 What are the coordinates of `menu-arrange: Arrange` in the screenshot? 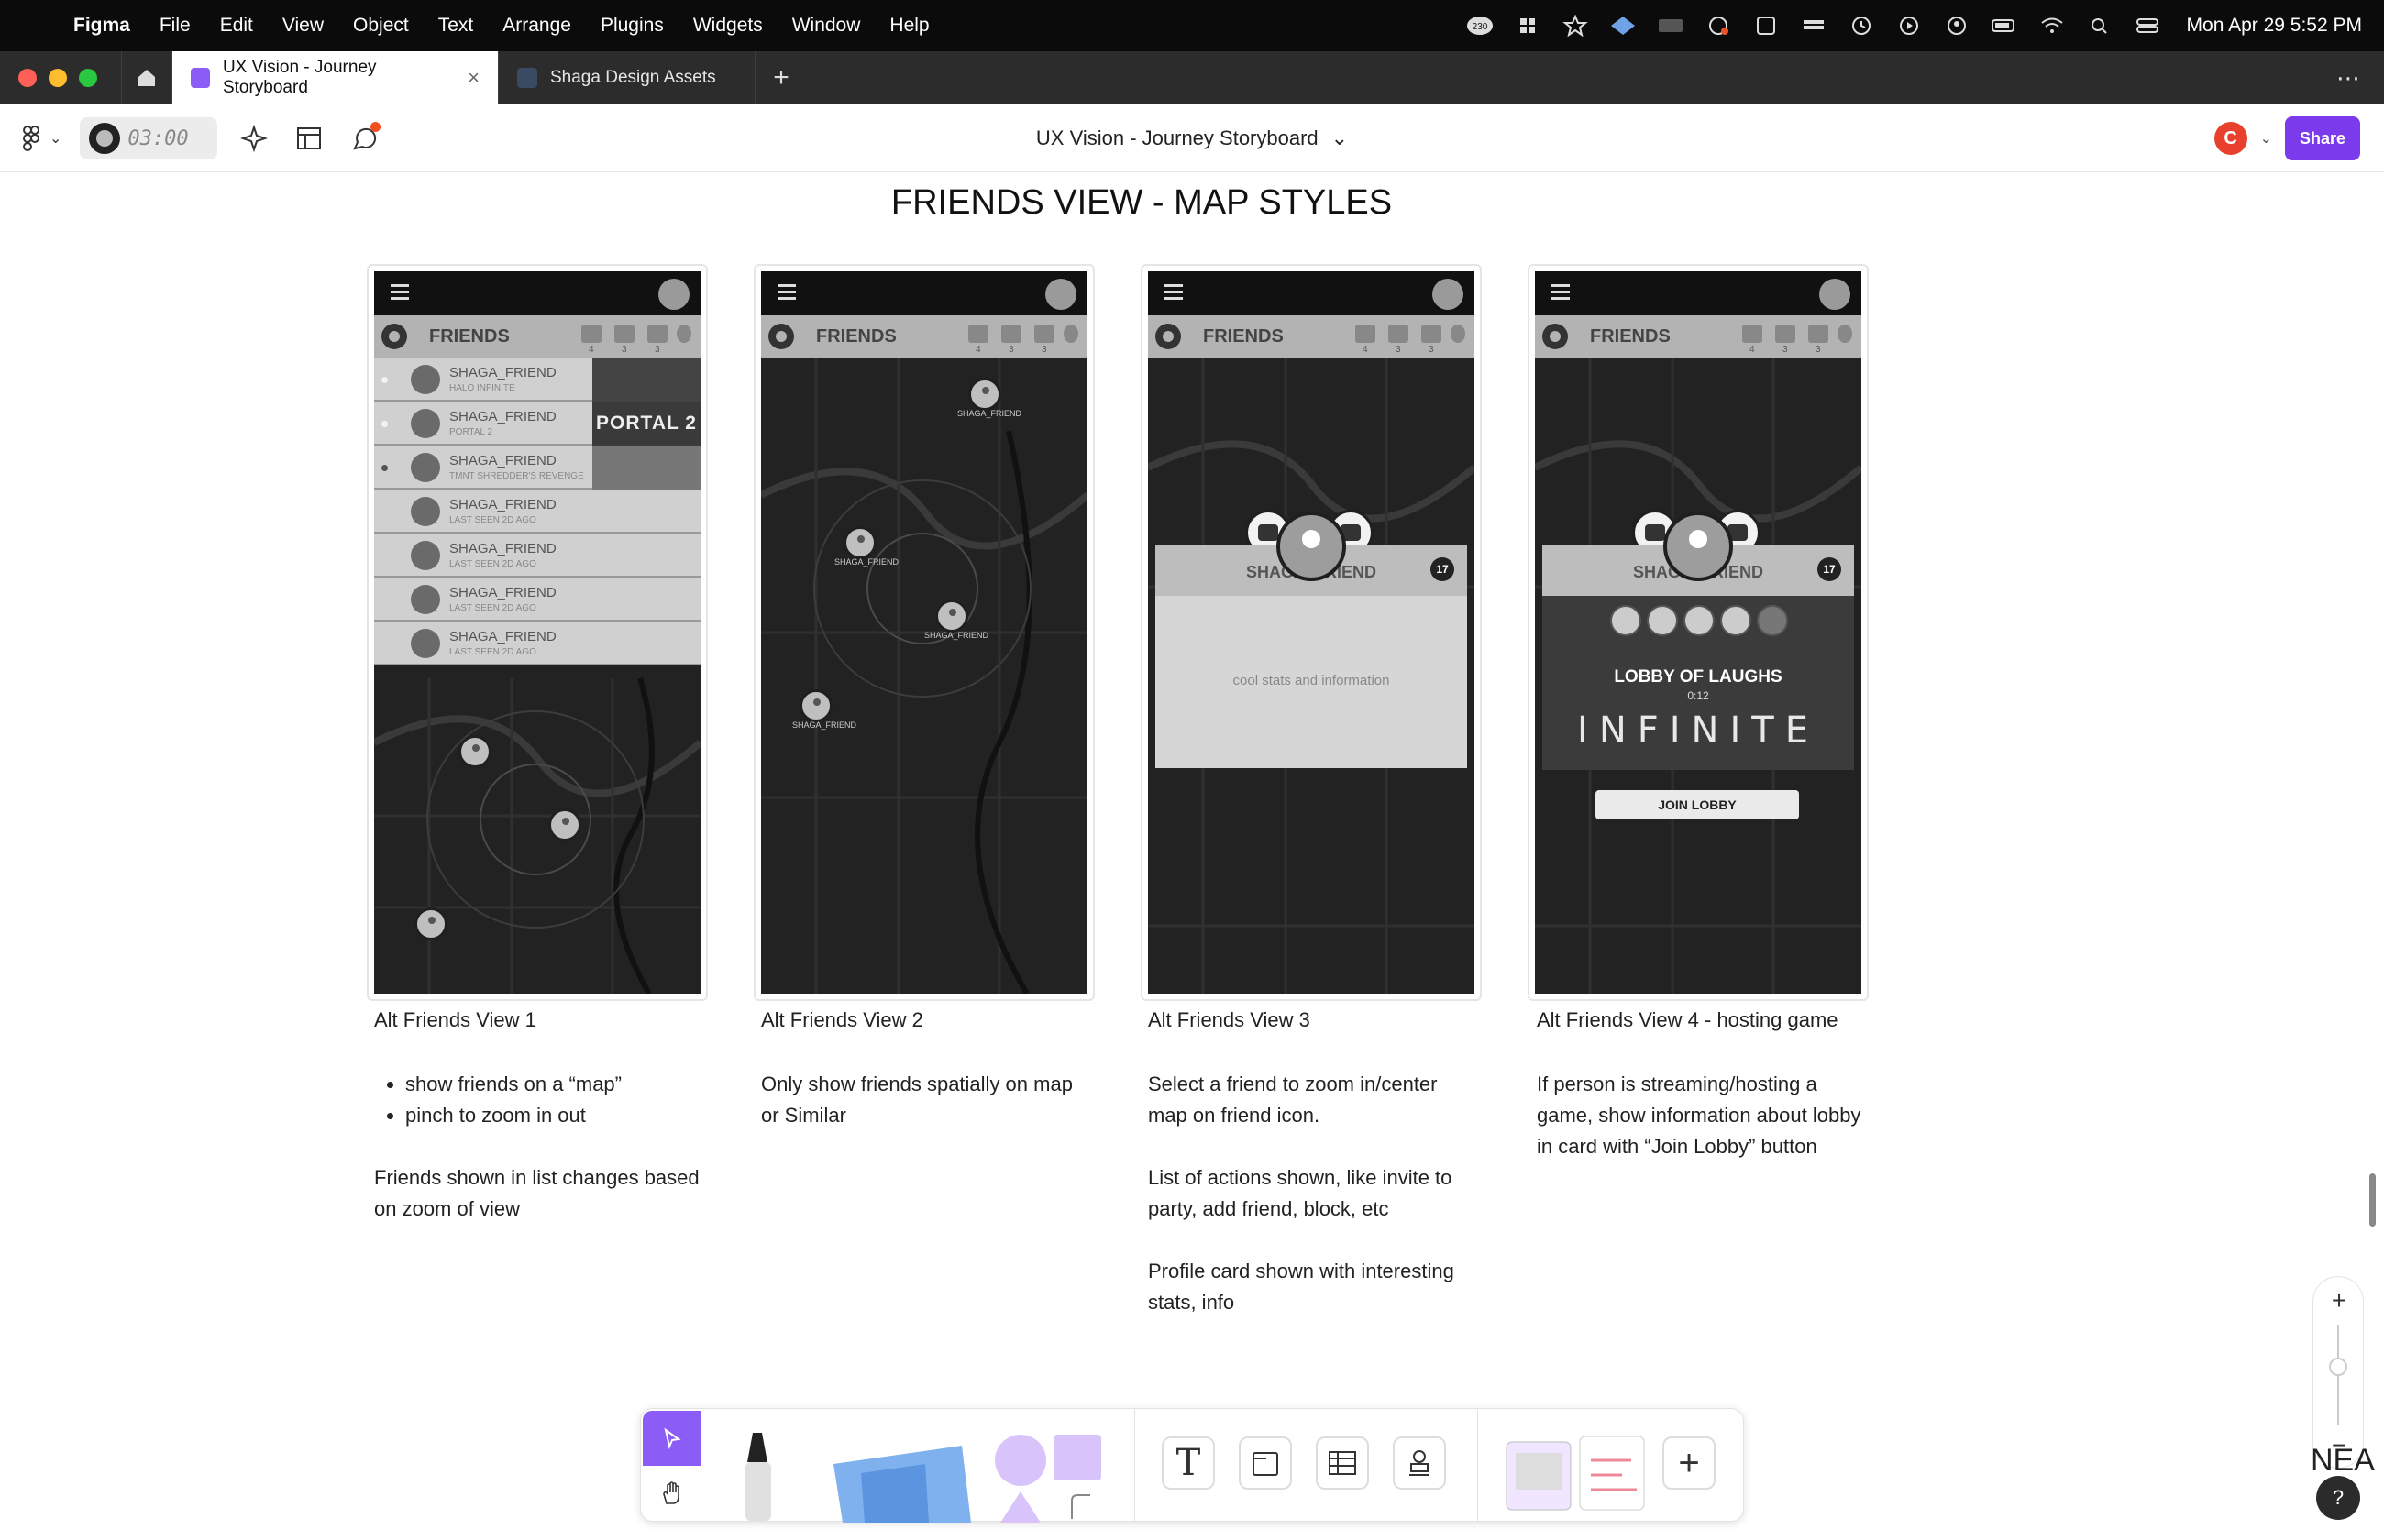 It's located at (536, 26).